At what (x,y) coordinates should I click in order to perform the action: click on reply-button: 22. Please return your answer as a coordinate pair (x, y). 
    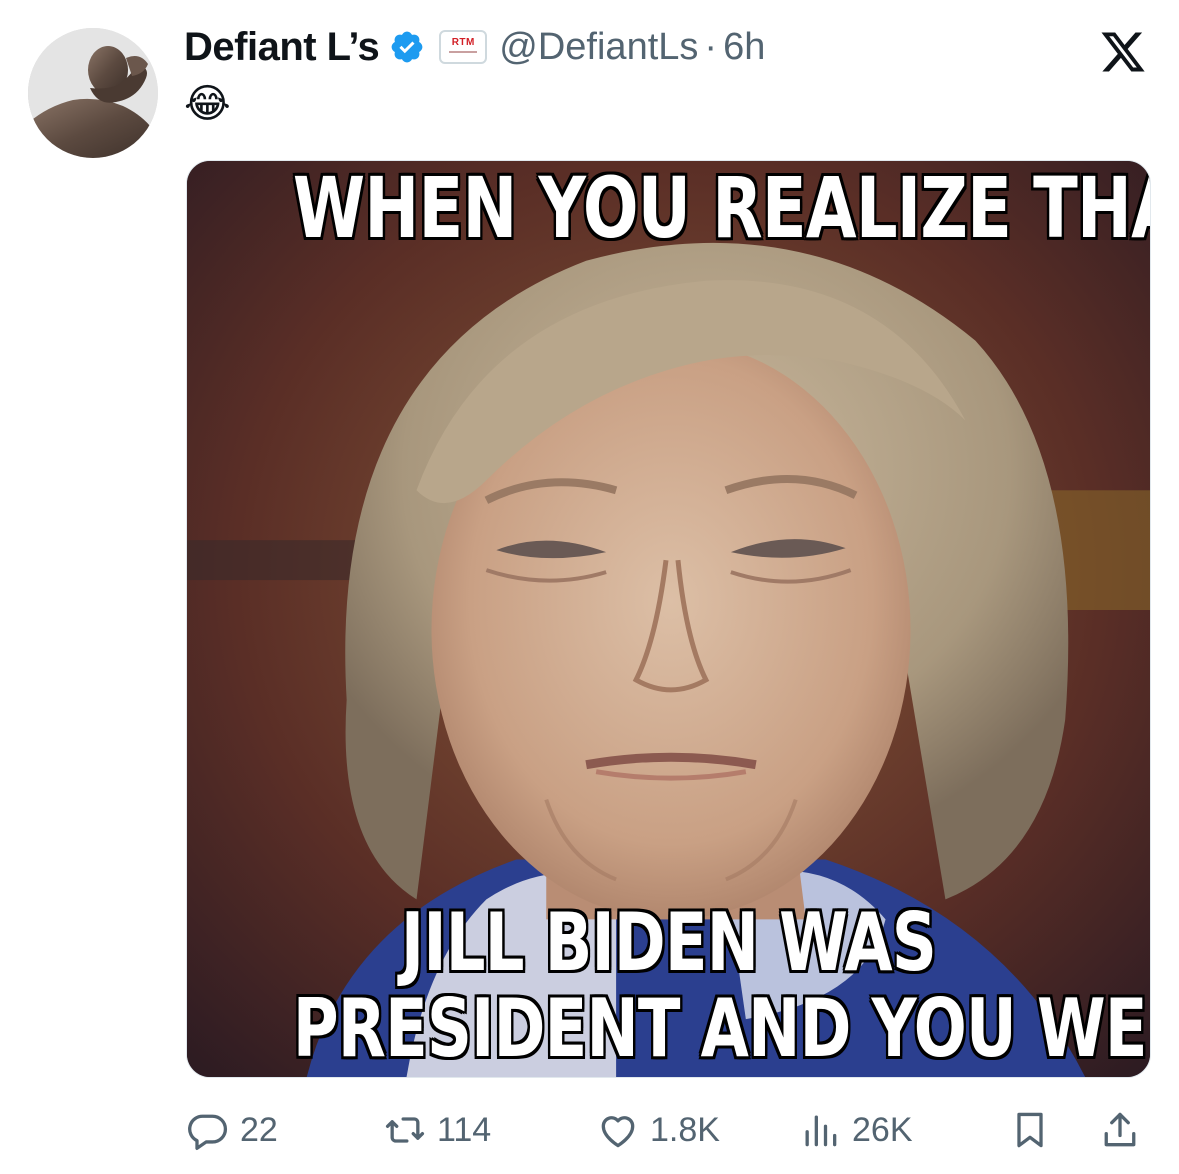
    Looking at the image, I should click on (232, 1130).